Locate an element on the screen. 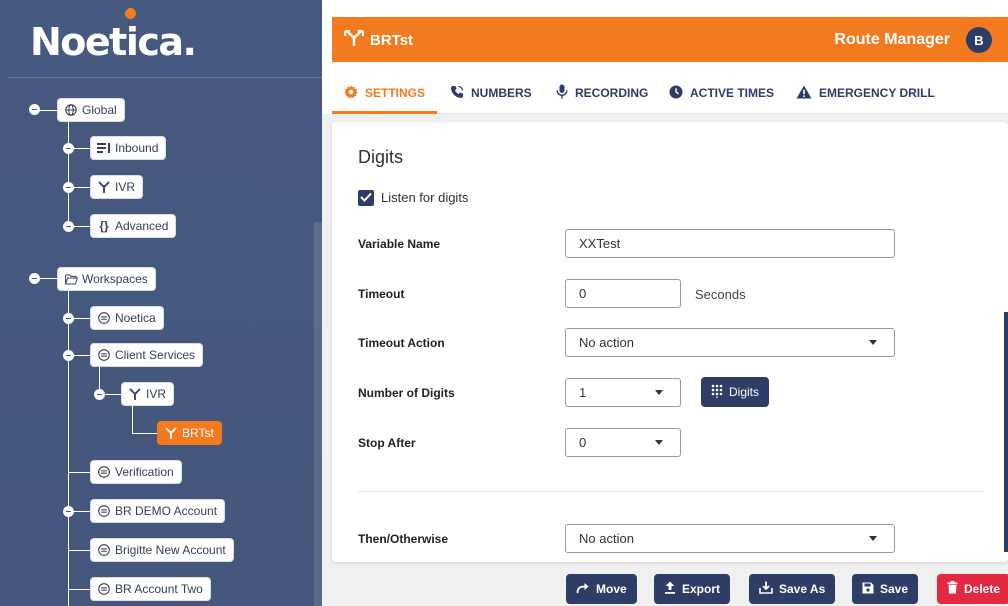  save-as-button: Save As is located at coordinates (792, 589).